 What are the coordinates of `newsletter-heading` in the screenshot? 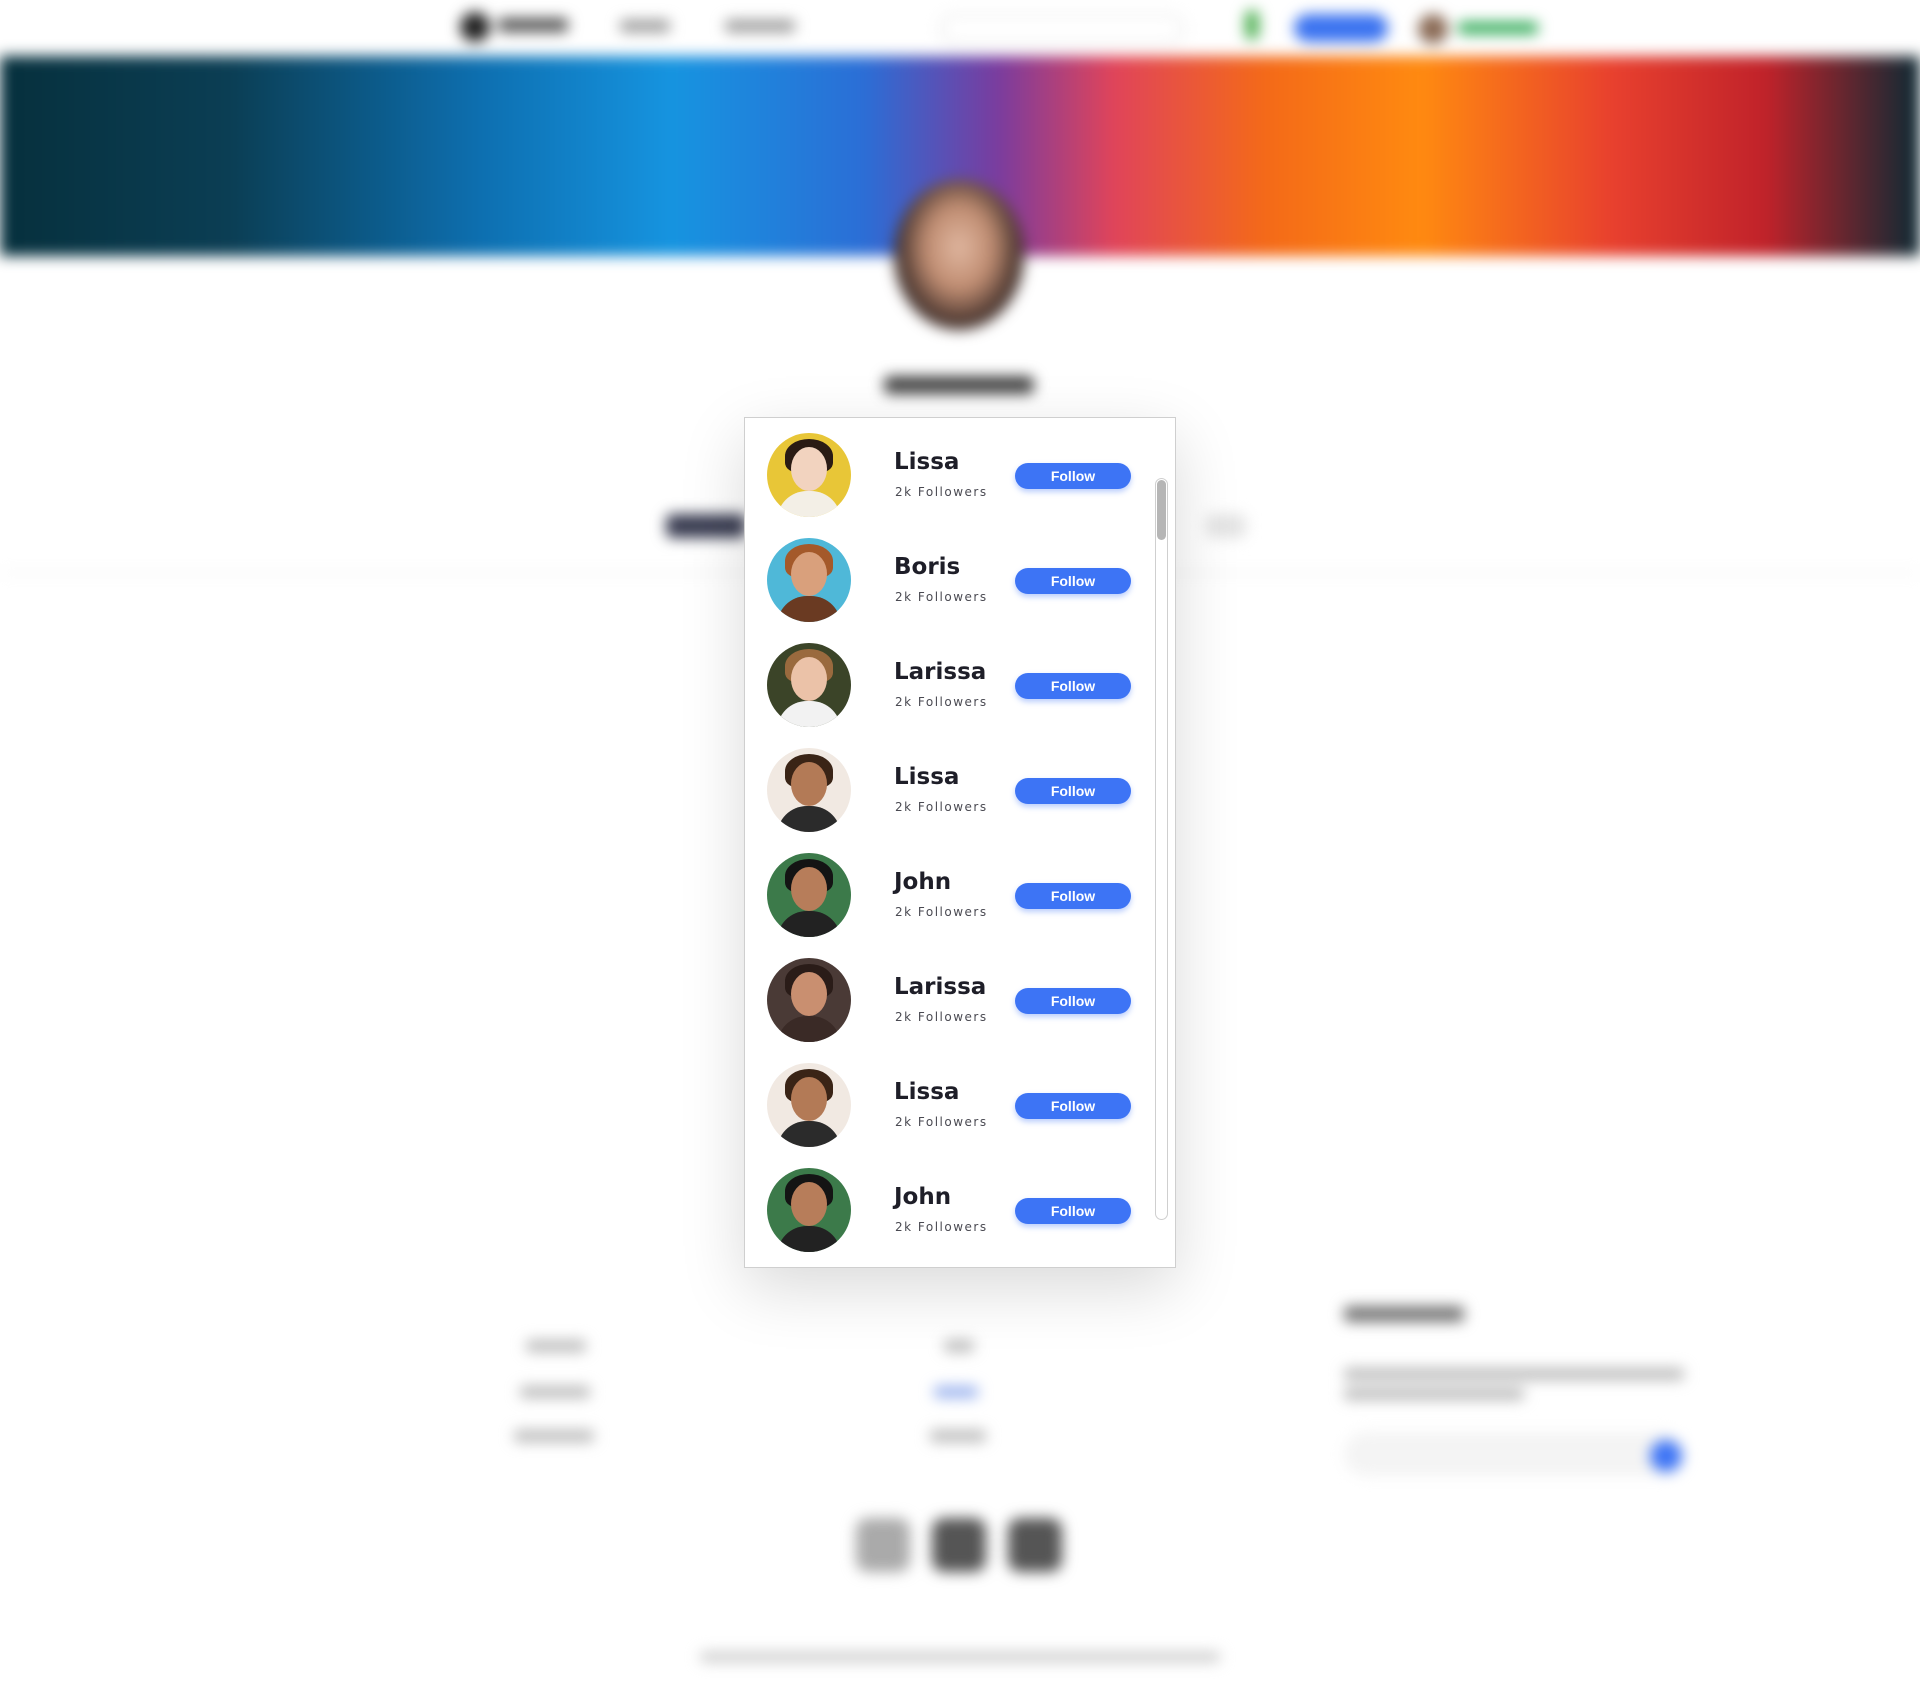 It's located at (1404, 1314).